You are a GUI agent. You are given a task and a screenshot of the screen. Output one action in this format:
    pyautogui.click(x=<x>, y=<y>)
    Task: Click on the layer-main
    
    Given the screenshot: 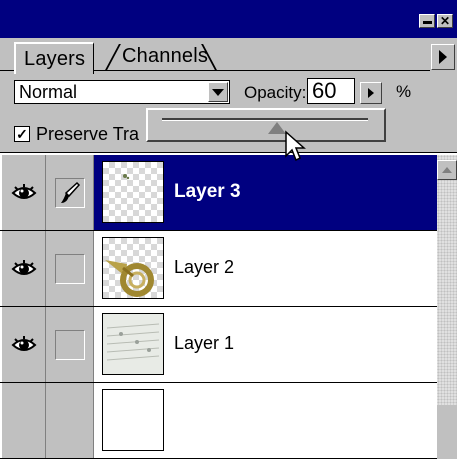 What is the action you would take?
    pyautogui.click(x=265, y=420)
    